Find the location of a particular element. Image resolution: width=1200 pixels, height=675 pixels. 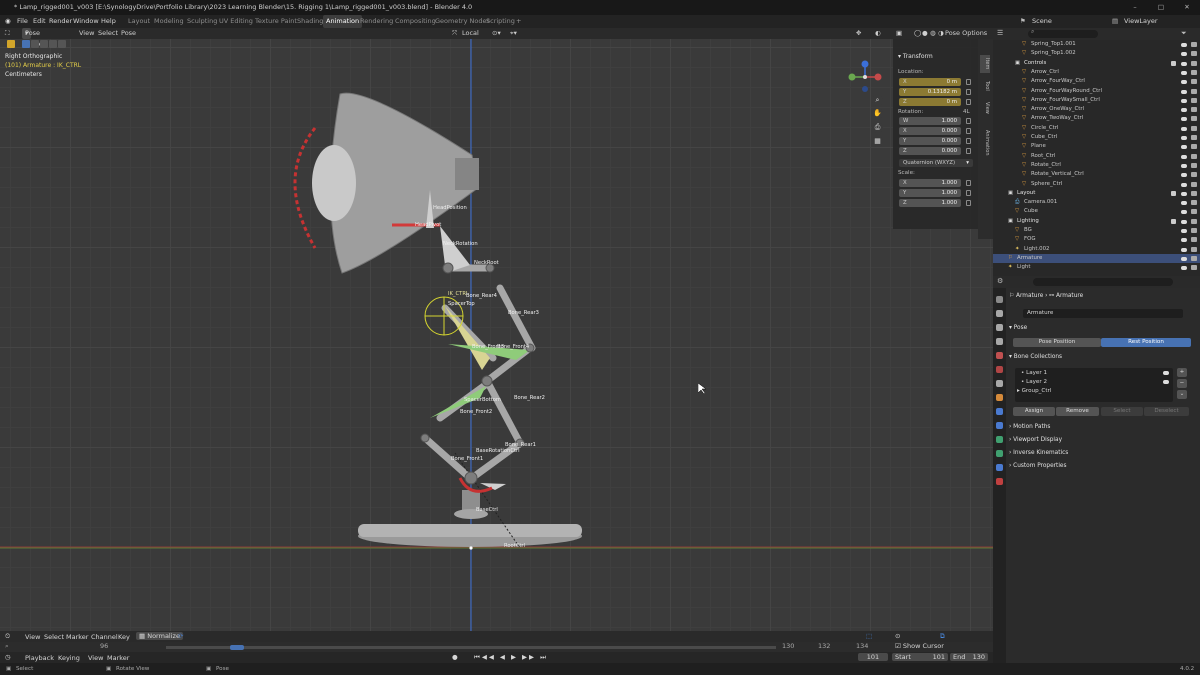

inverse-kinematics-panel: › Inverse Kinematics is located at coordinates (1099, 453).